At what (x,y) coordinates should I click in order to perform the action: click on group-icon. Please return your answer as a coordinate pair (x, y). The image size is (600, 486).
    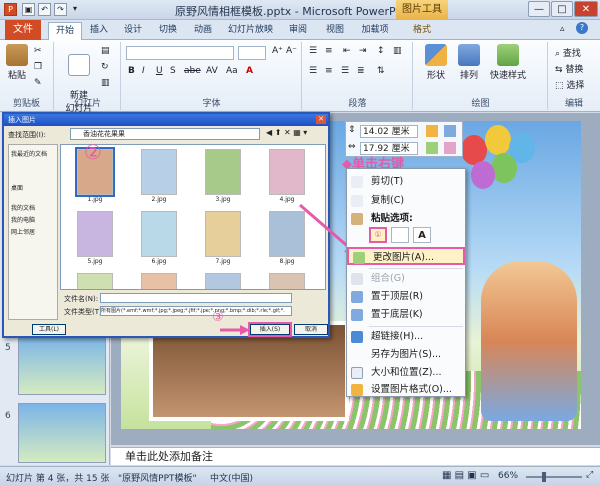
    Looking at the image, I should click on (357, 279).